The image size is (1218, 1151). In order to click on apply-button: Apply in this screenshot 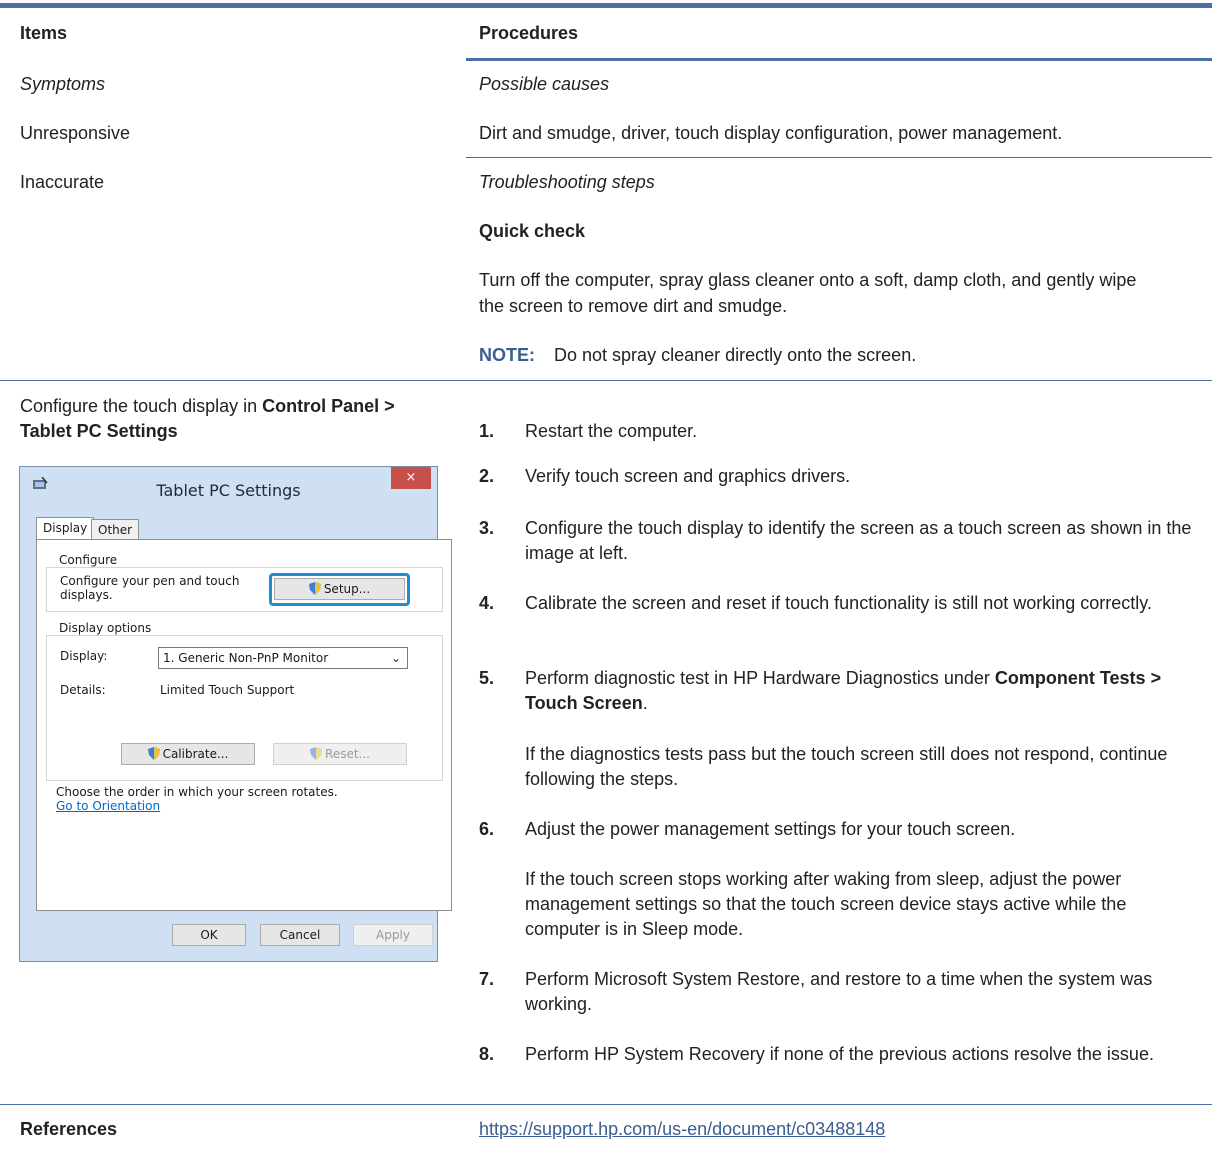, I will do `click(393, 935)`.